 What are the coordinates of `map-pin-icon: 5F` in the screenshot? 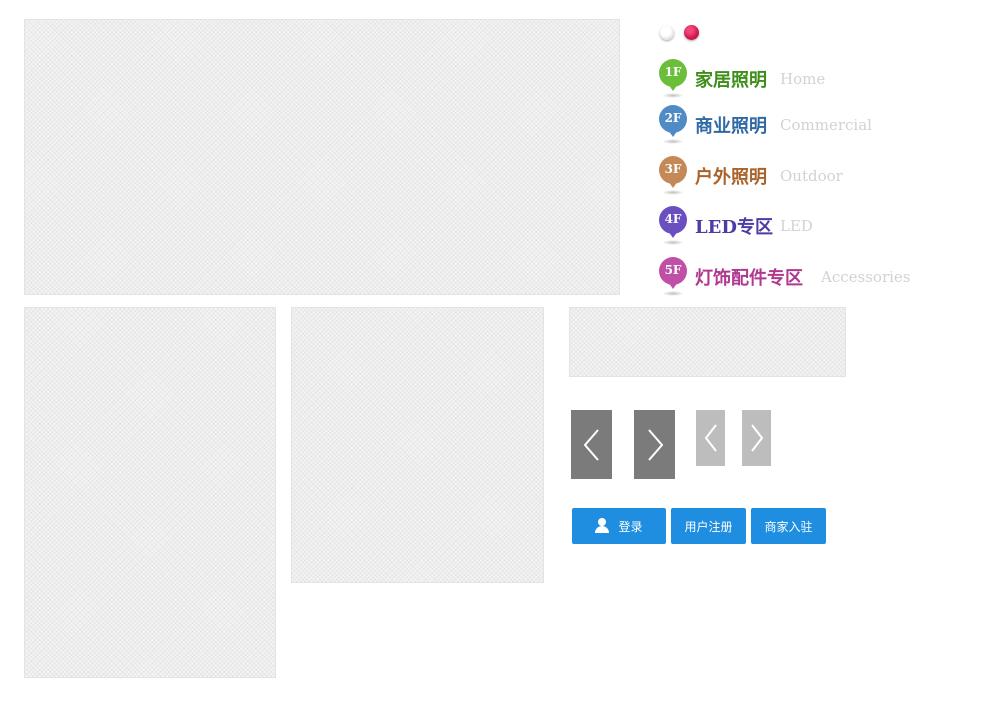 It's located at (673, 277).